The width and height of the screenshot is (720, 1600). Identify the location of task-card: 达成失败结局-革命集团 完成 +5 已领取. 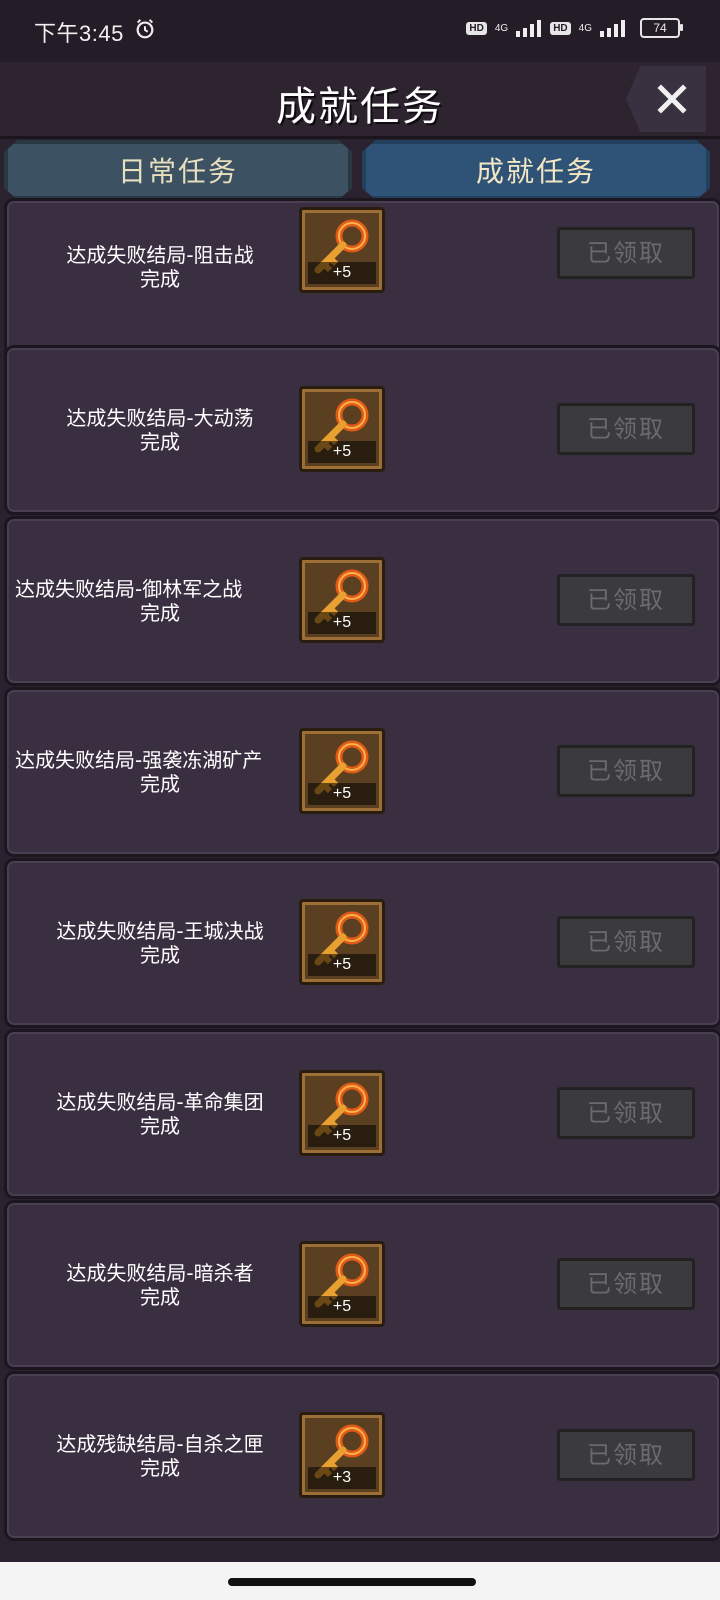
(362, 1114).